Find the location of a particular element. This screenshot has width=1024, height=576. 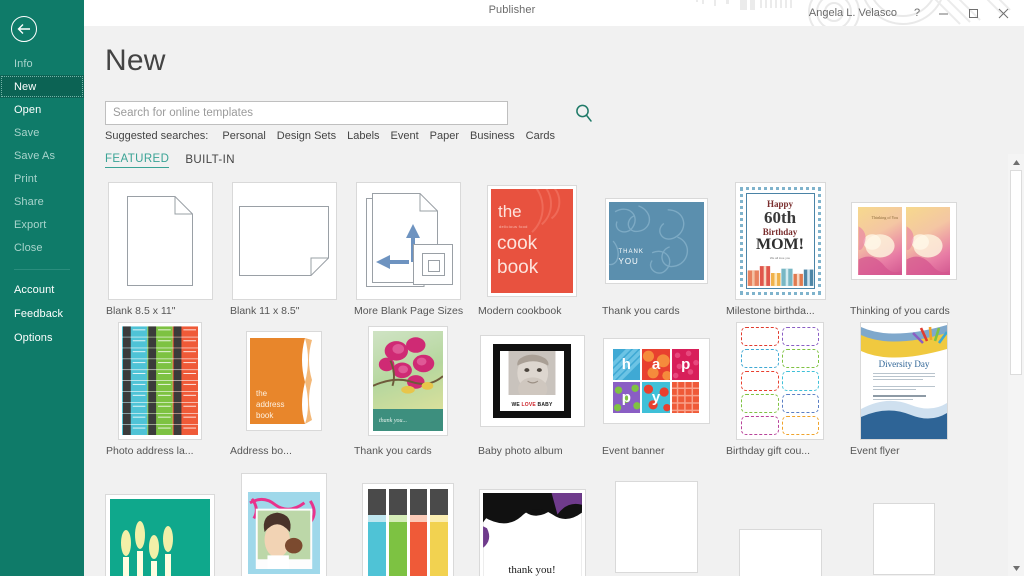

sidebar-item-close: Close is located at coordinates (42, 247).